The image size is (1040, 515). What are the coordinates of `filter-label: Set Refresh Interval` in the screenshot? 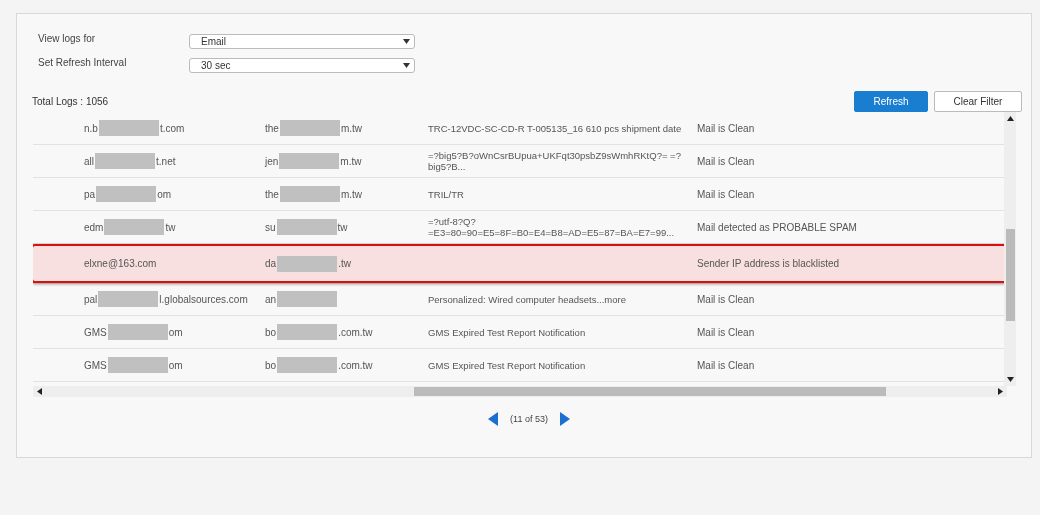 It's located at (83, 62).